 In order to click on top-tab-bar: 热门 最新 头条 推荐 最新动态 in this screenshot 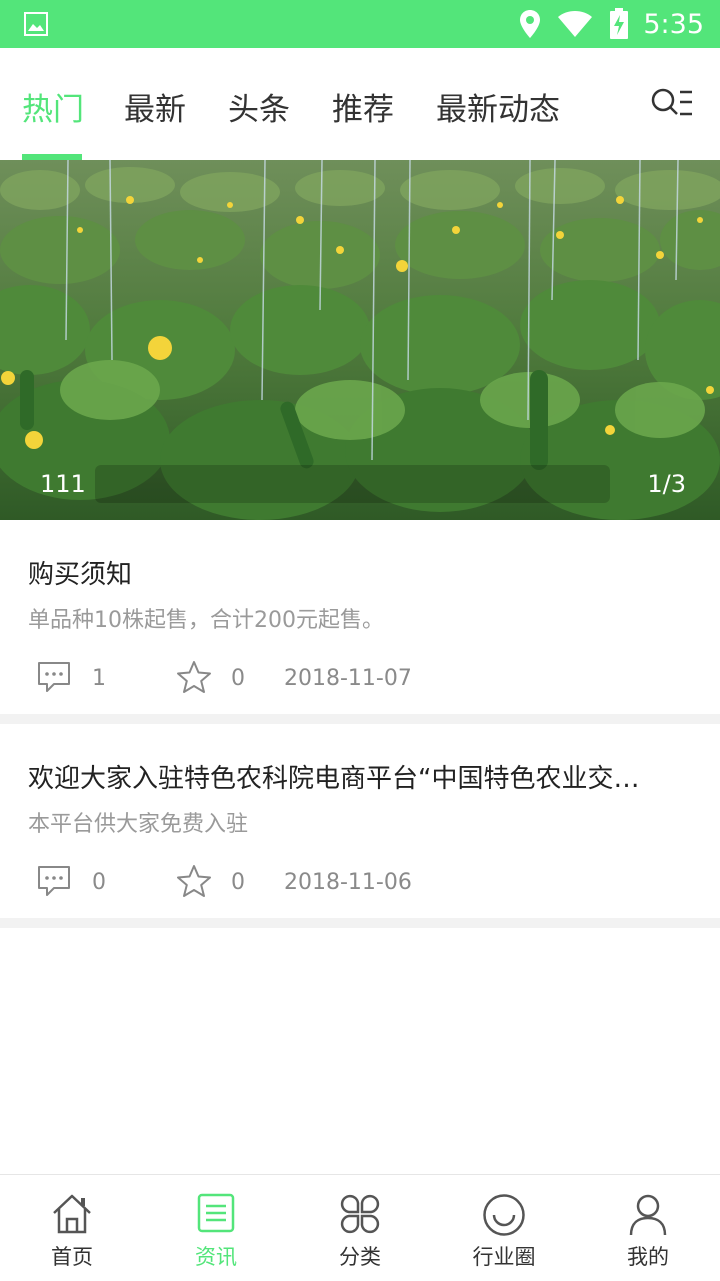, I will do `click(360, 104)`.